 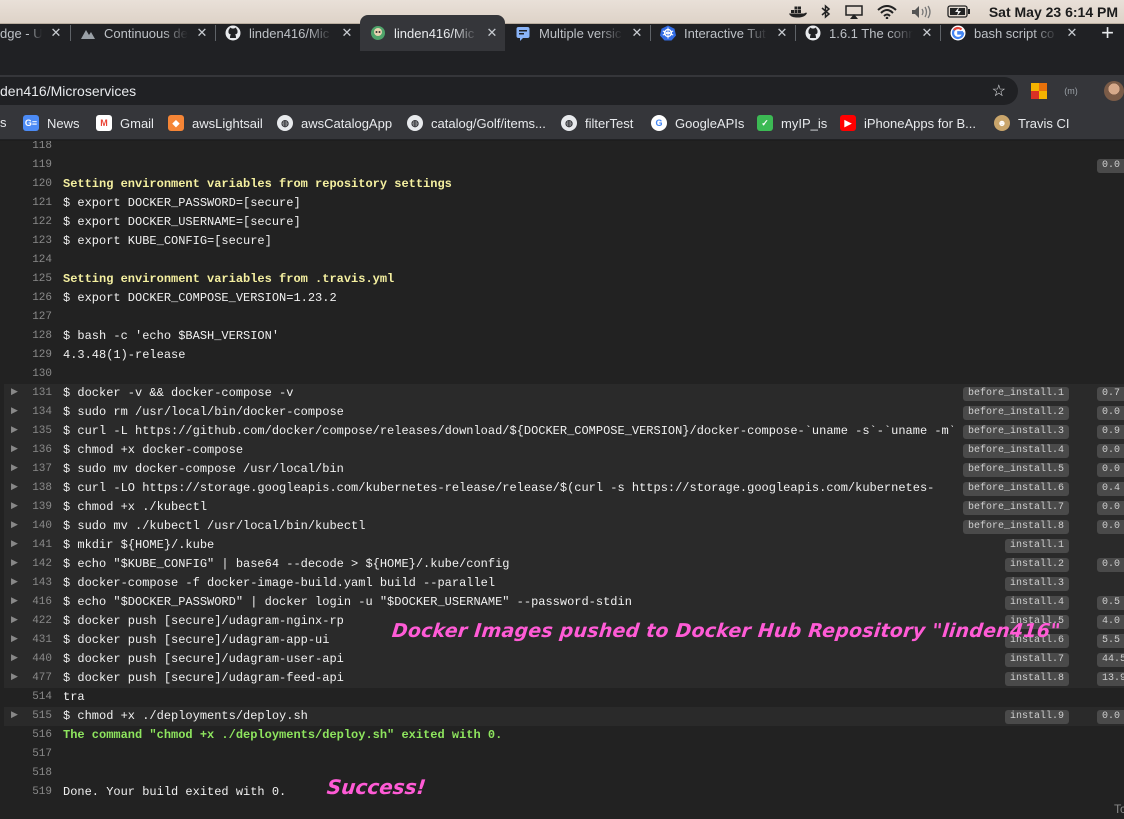 I want to click on line-number: 135, so click(x=28, y=431).